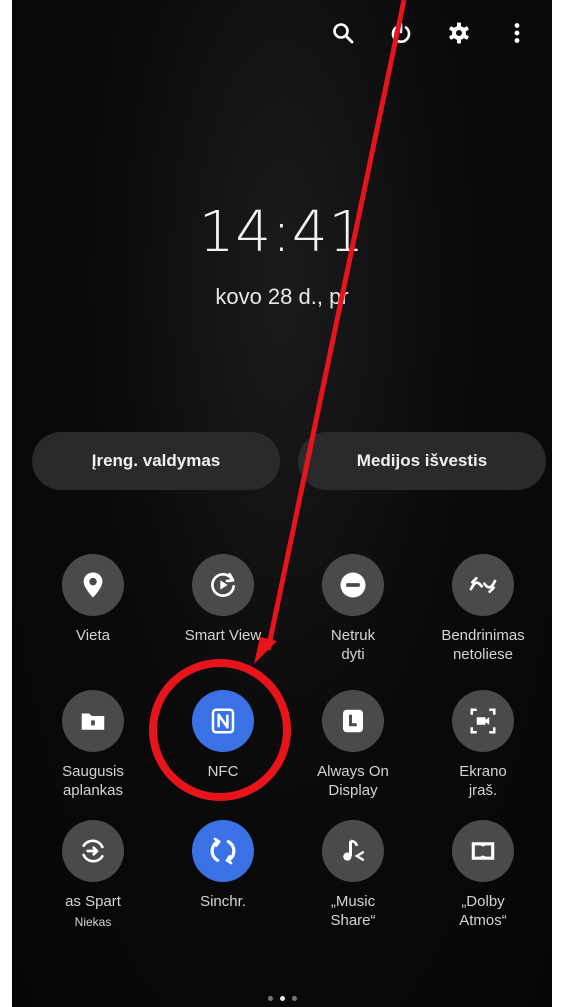  Describe the element at coordinates (422, 461) in the screenshot. I see `media-output-button: Medijos išvestis` at that location.